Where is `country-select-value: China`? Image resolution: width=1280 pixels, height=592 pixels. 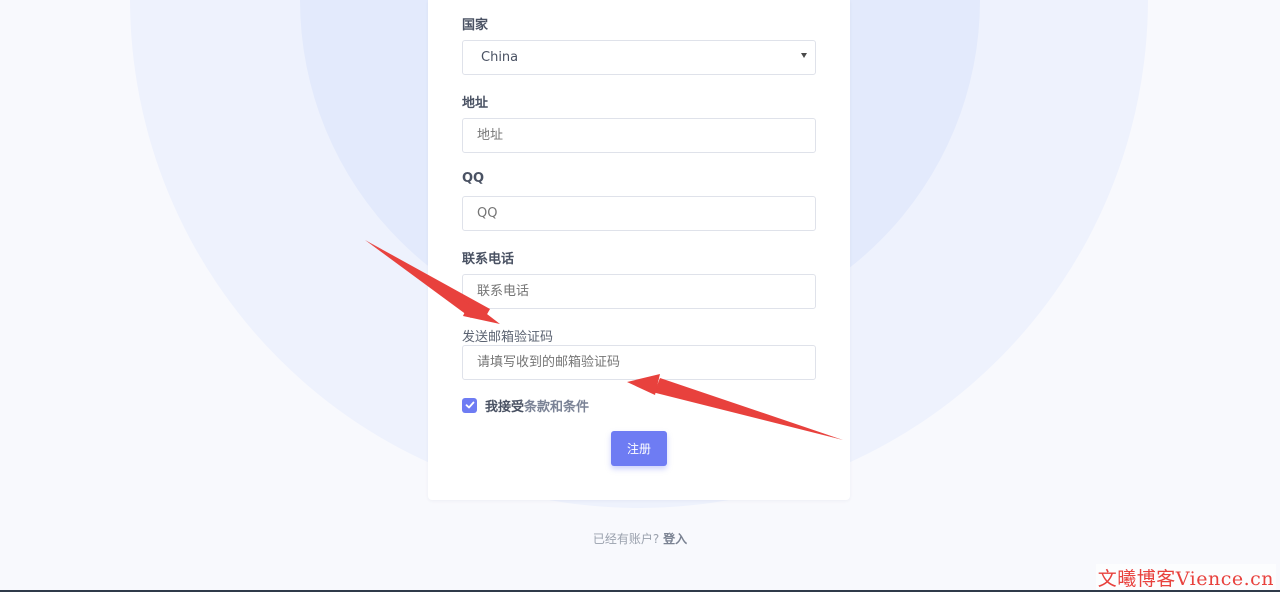 country-select-value: China is located at coordinates (500, 57).